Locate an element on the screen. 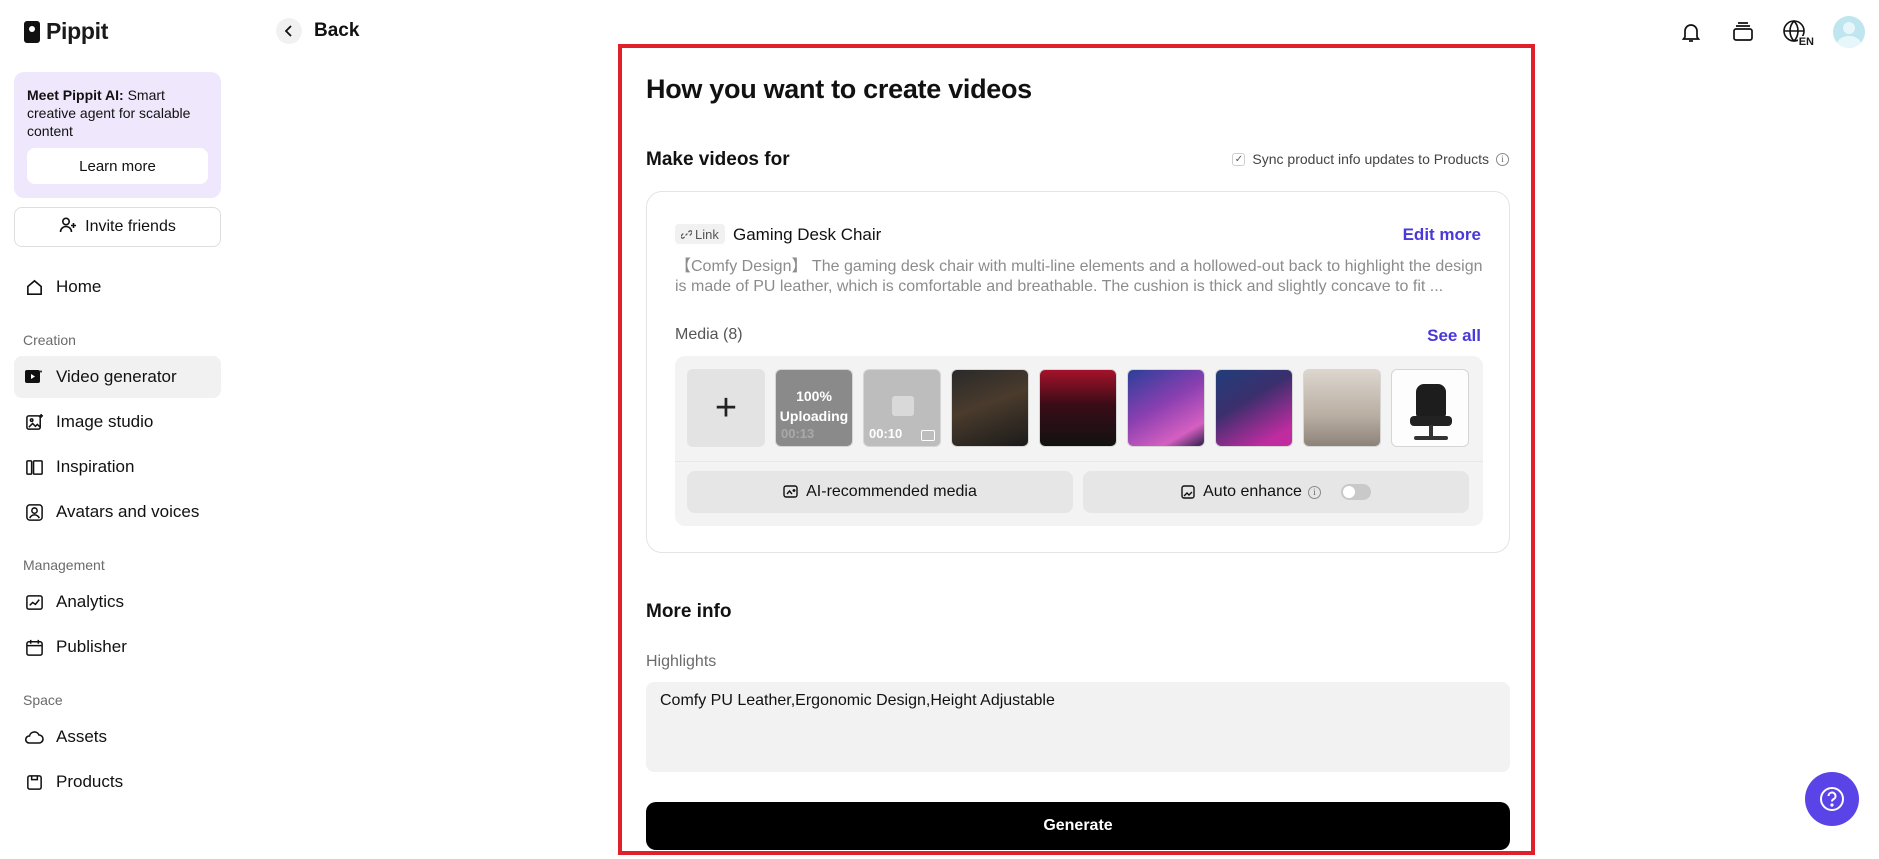 This screenshot has height=859, width=1879. sidebar-item-label: Avatars and voices is located at coordinates (128, 511).